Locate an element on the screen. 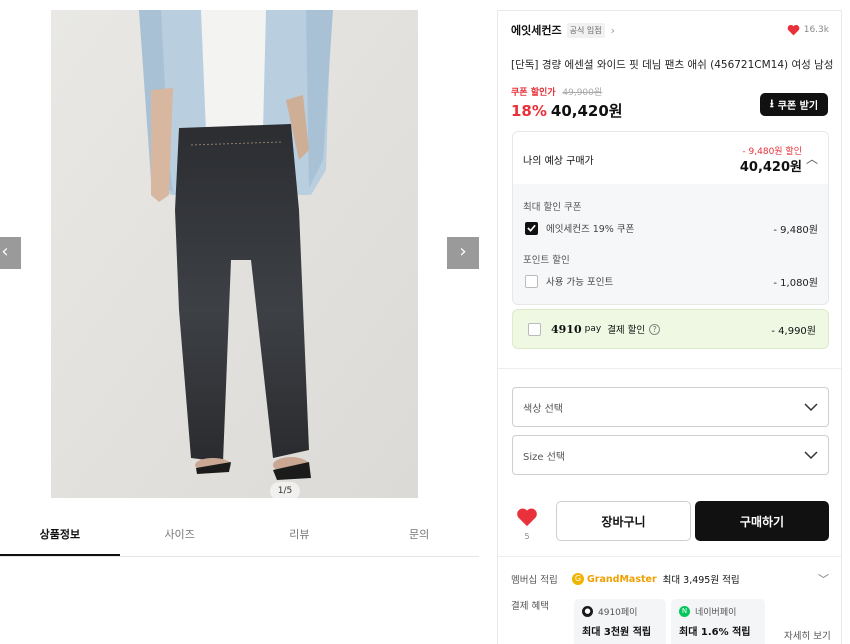  original-price: 49,900원 is located at coordinates (582, 93).